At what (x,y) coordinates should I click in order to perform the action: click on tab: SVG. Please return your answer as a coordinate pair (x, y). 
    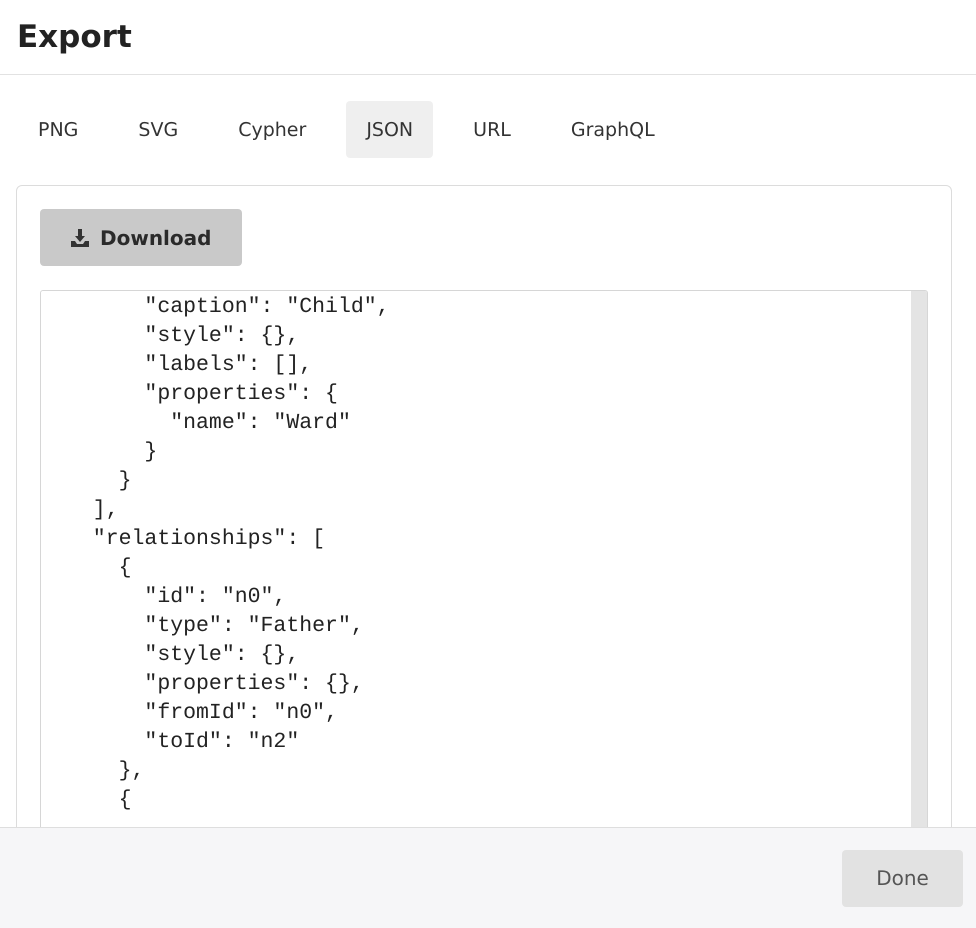
    Looking at the image, I should click on (158, 129).